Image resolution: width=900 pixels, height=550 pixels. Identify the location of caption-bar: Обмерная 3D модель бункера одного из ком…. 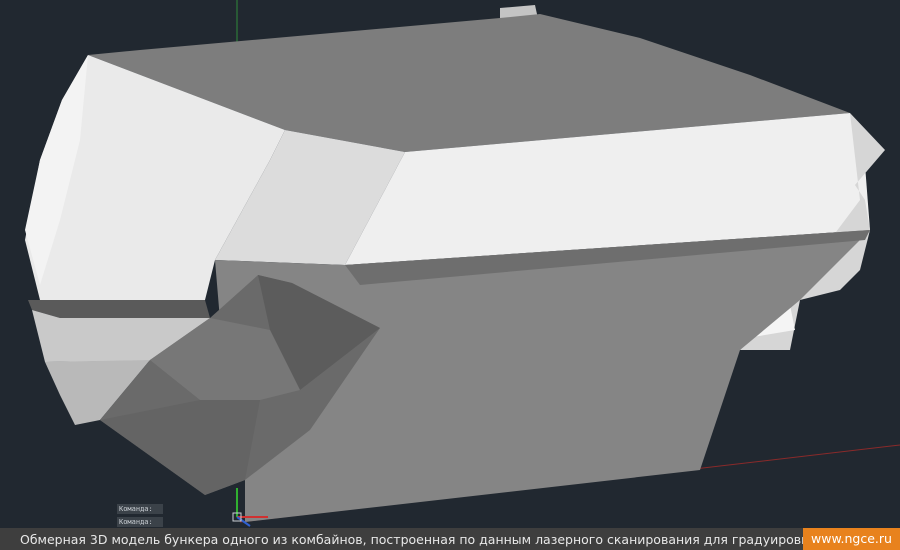
(450, 539).